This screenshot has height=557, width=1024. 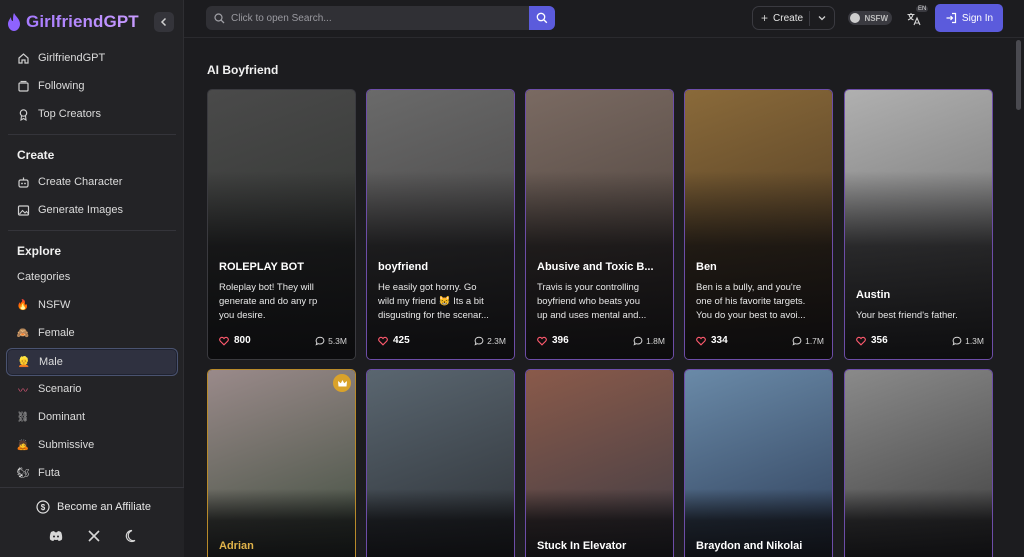 What do you see at coordinates (72, 58) in the screenshot?
I see `sidebar-item-label: GirlfriendGPT` at bounding box center [72, 58].